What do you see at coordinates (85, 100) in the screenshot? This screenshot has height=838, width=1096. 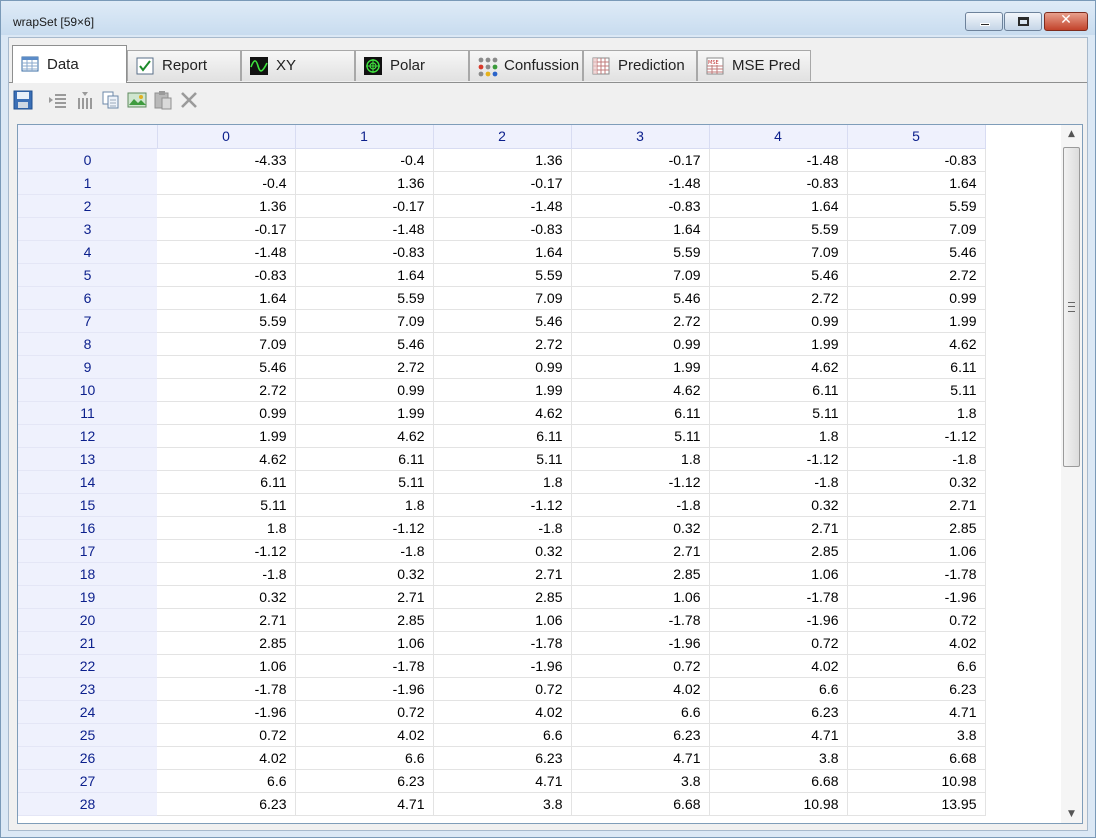 I see `insert-columns-icon` at bounding box center [85, 100].